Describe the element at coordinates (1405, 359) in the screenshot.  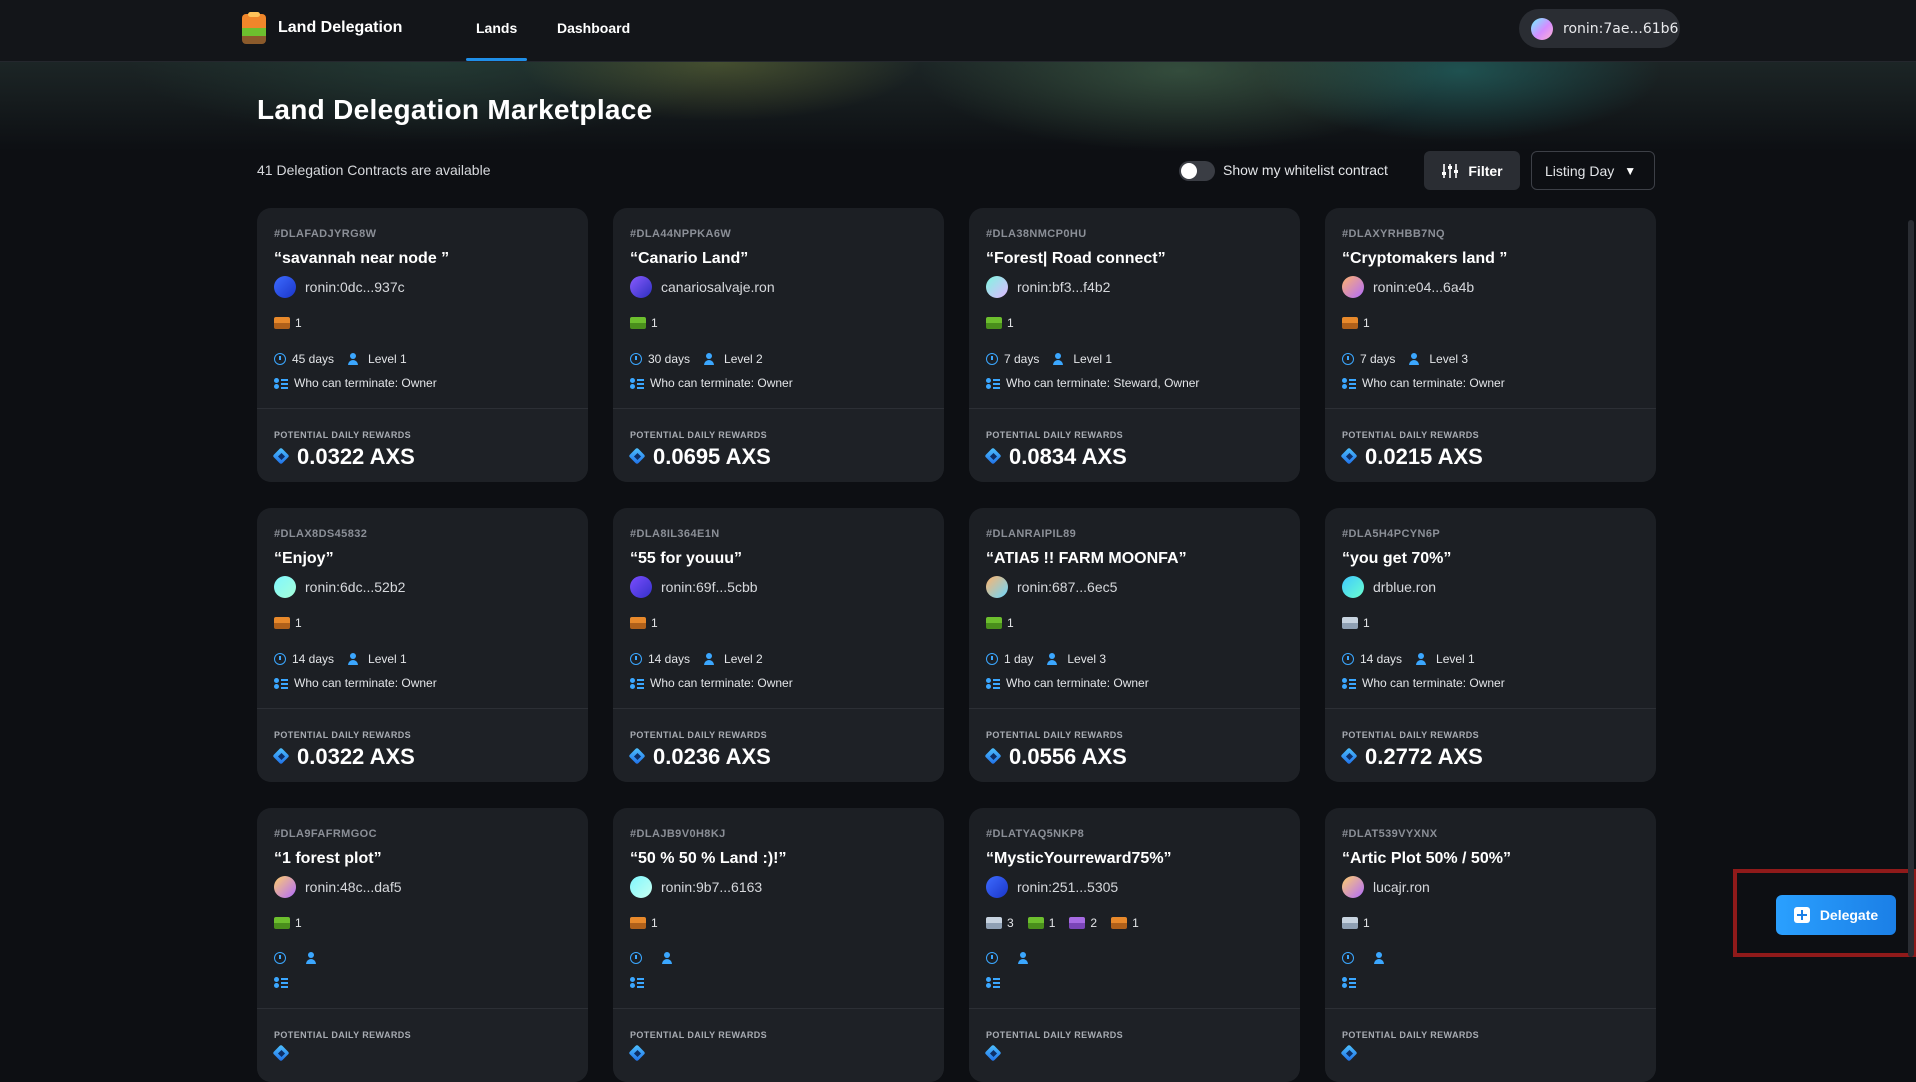
I see `contract-meta: 7 days Level 3` at that location.